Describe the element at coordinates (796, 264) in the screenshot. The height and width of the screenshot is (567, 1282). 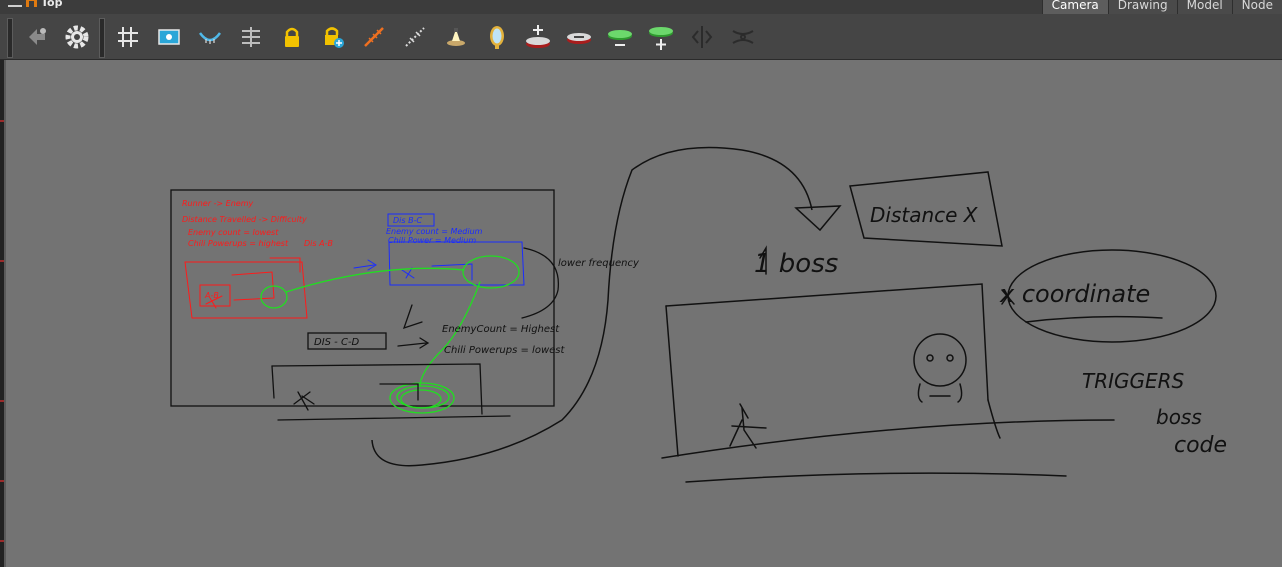
I see `label-1-boss: 1 boss` at that location.